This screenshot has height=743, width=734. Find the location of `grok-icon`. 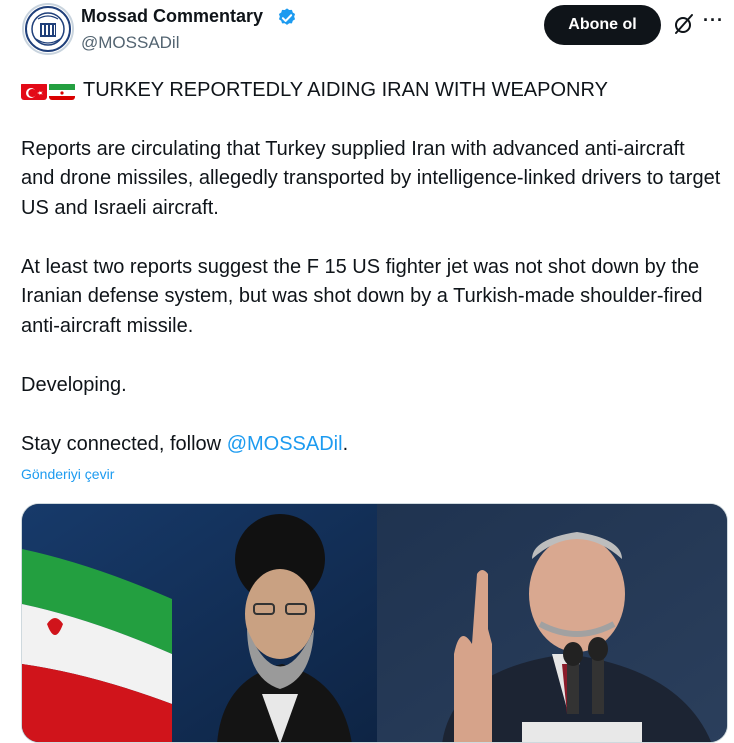

grok-icon is located at coordinates (684, 24).